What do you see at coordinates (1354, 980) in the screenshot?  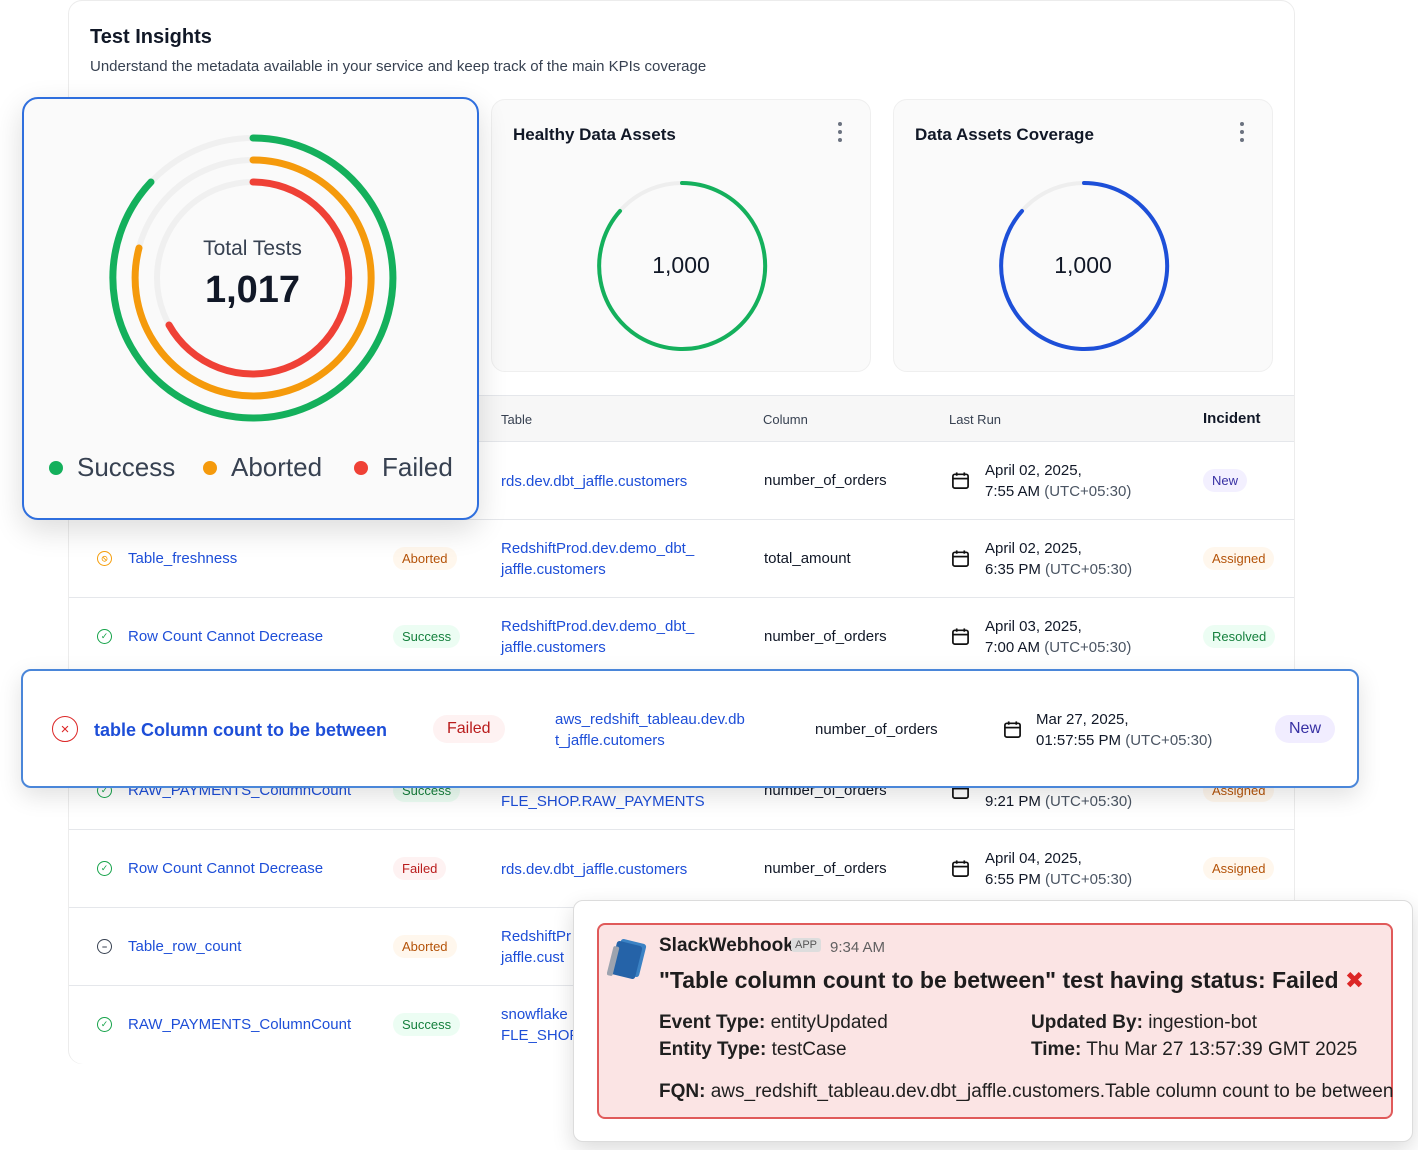 I see `red-x-icon: ✖` at bounding box center [1354, 980].